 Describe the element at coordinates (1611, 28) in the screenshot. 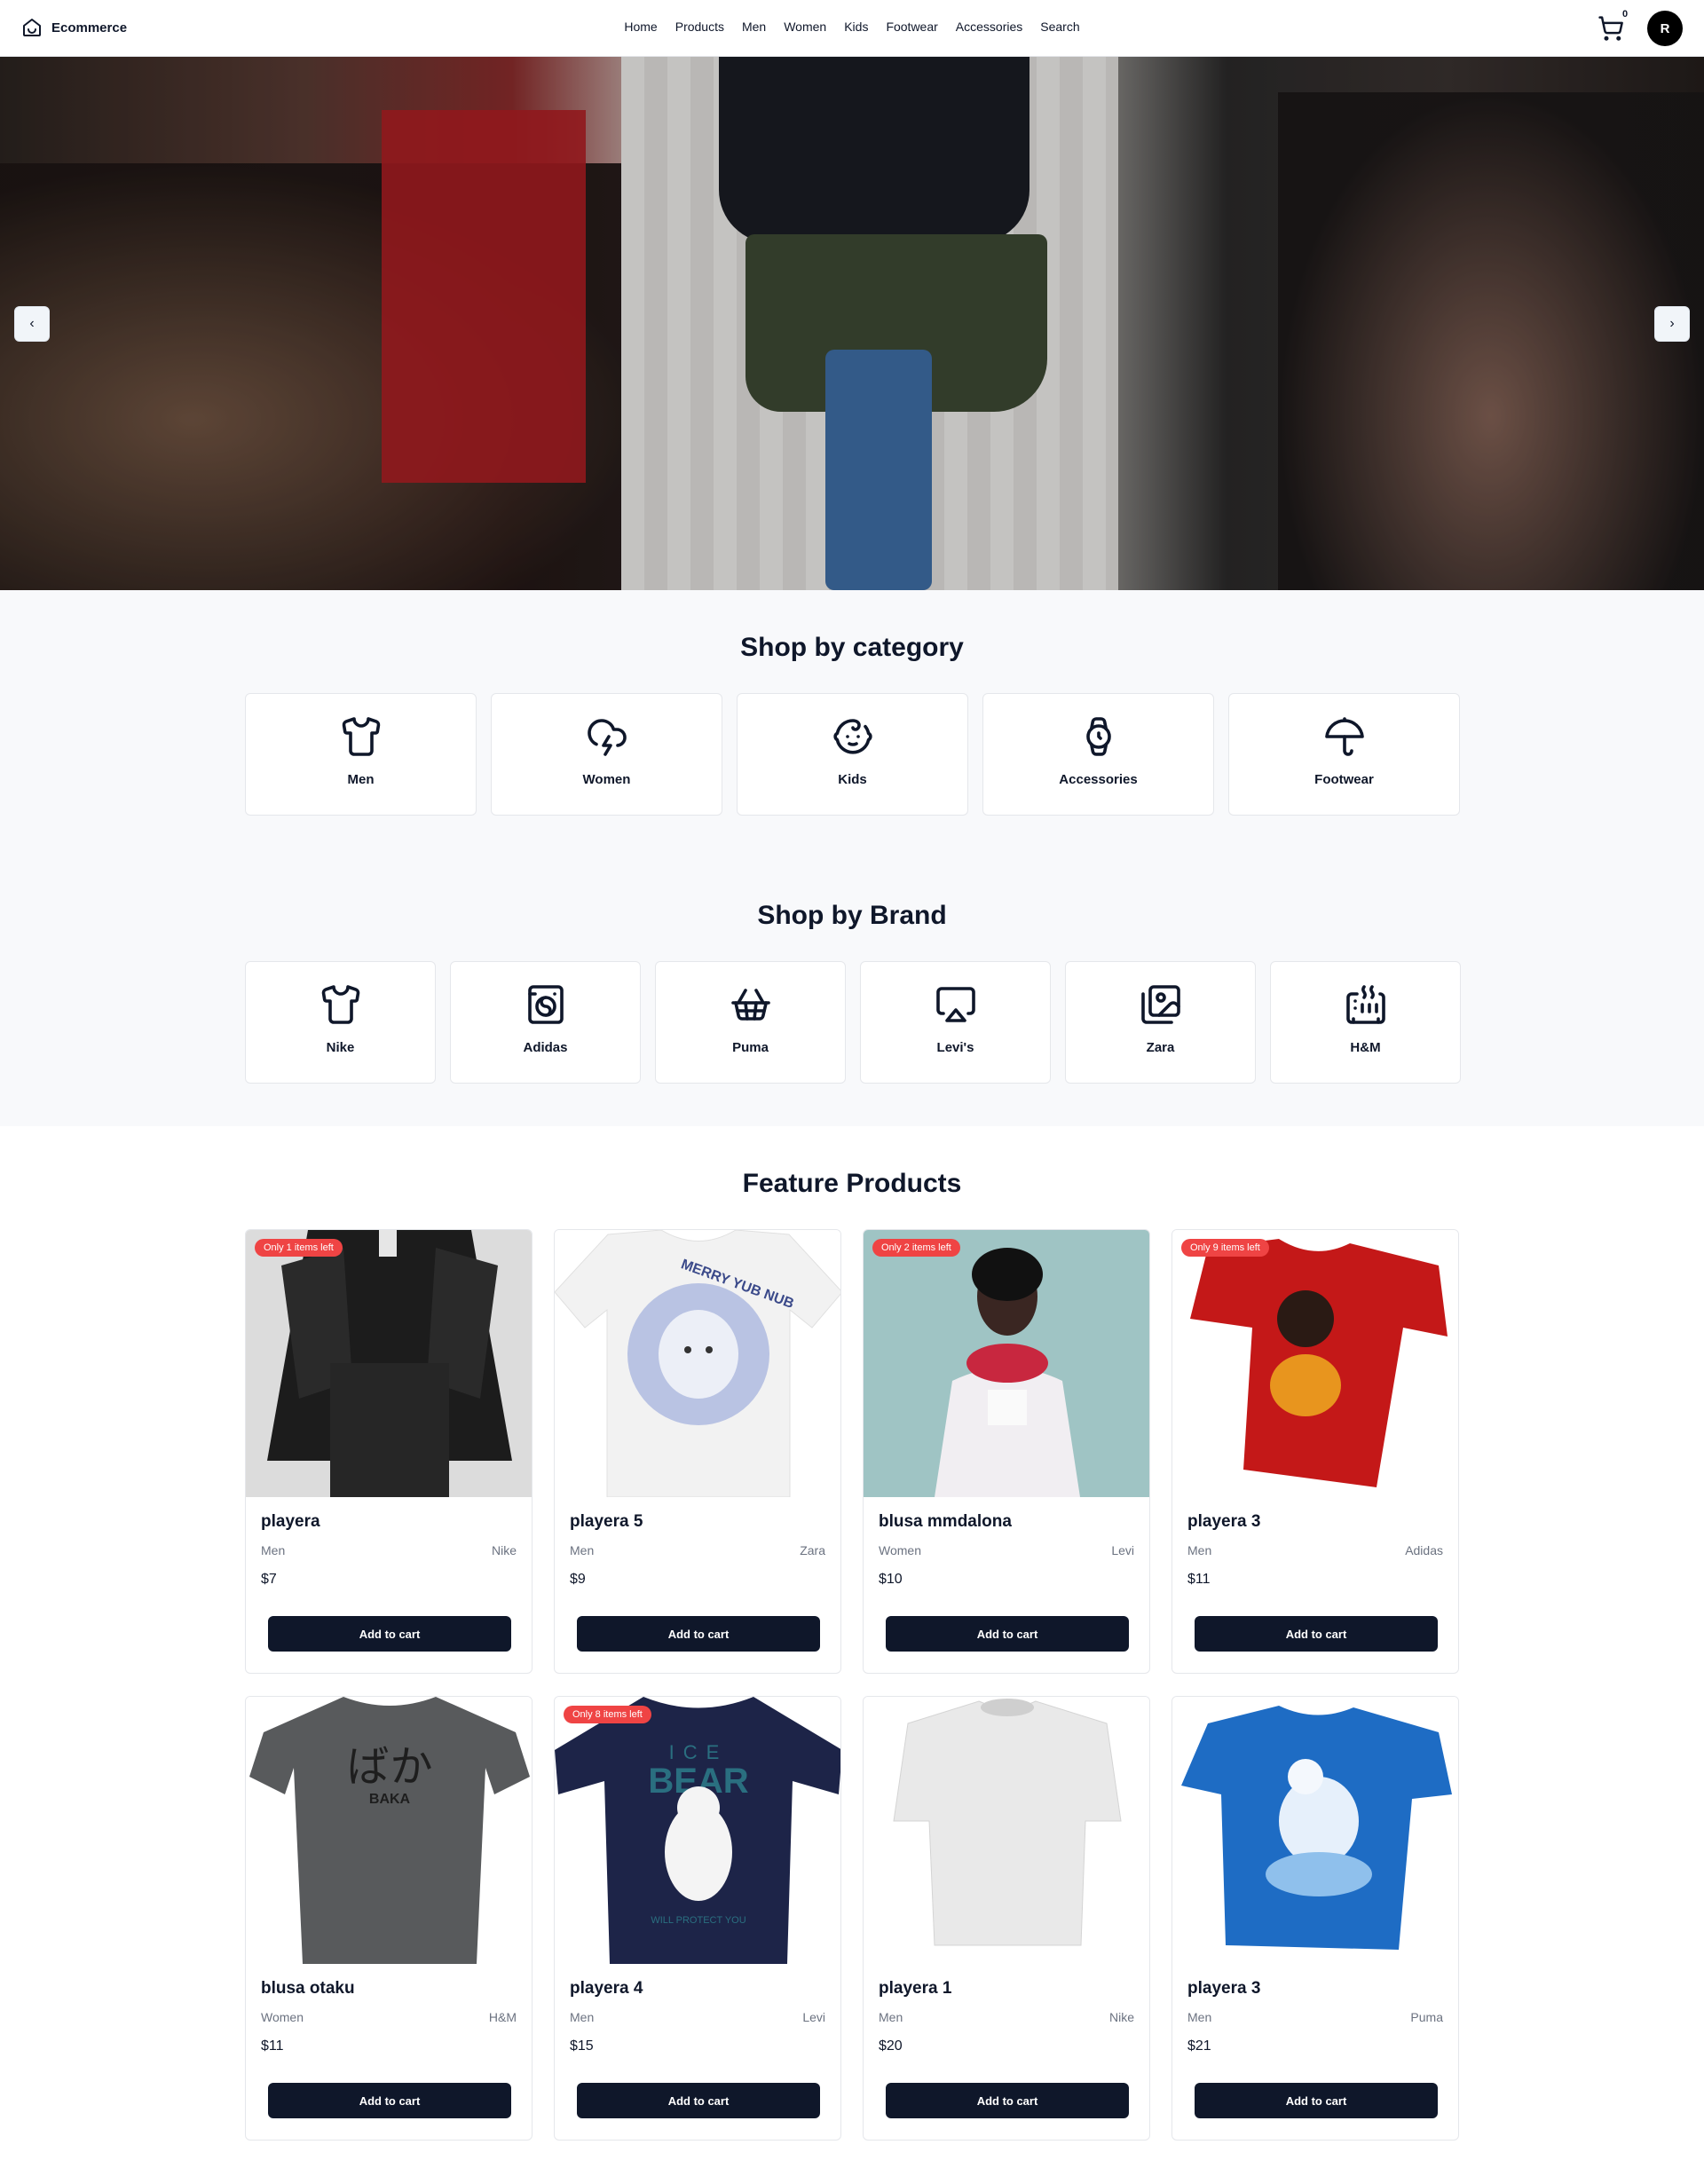

I see `cart-icon` at that location.